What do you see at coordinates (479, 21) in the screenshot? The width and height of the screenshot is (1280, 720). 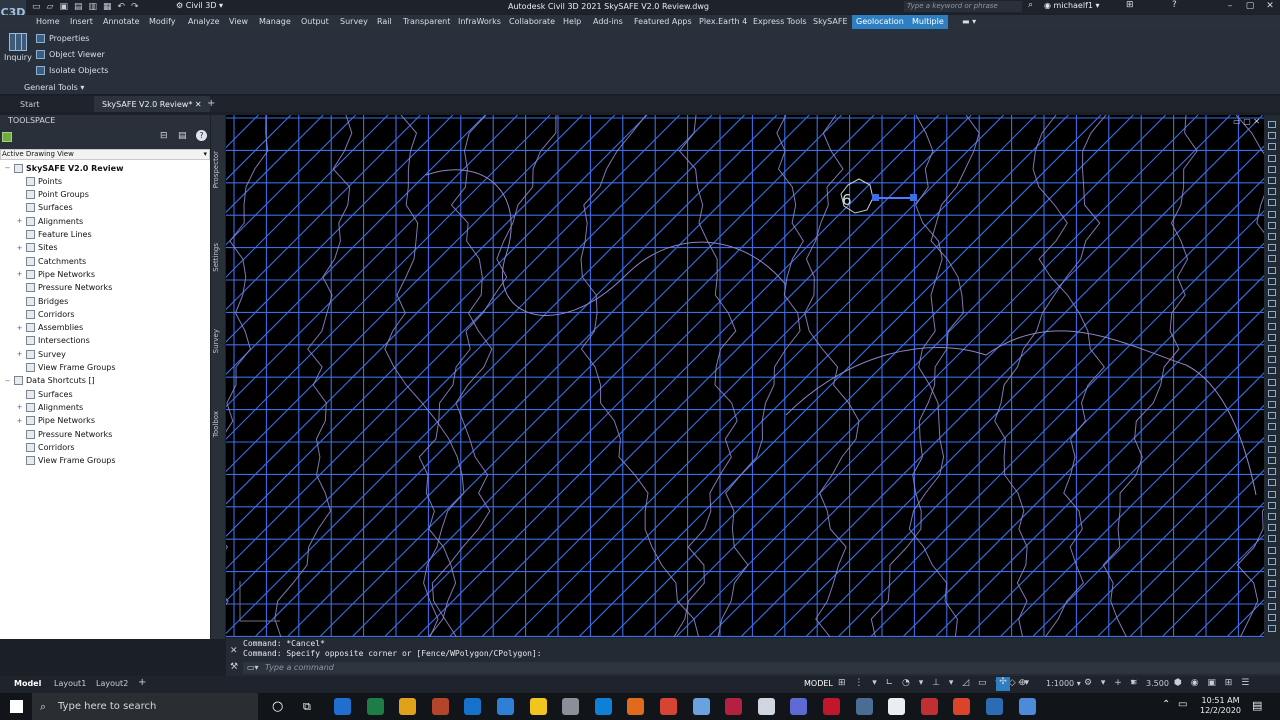 I see `tab-infraworks: InfraWorks` at bounding box center [479, 21].